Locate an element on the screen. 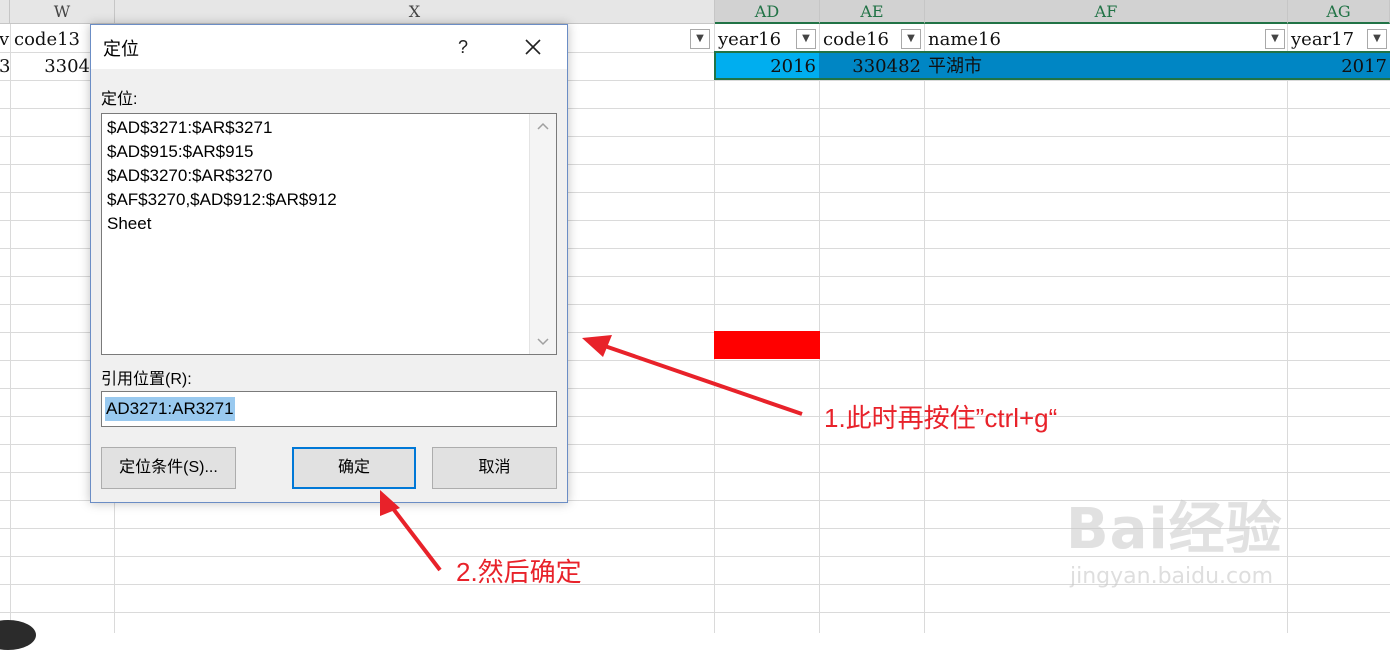 The image size is (1390, 650). annotation-step2: 2.然后确定 is located at coordinates (519, 572).